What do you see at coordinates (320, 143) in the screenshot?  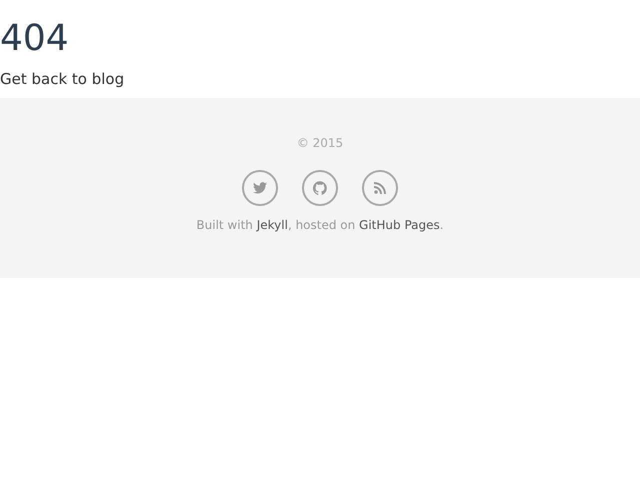 I see `copyright-text: © 2015` at bounding box center [320, 143].